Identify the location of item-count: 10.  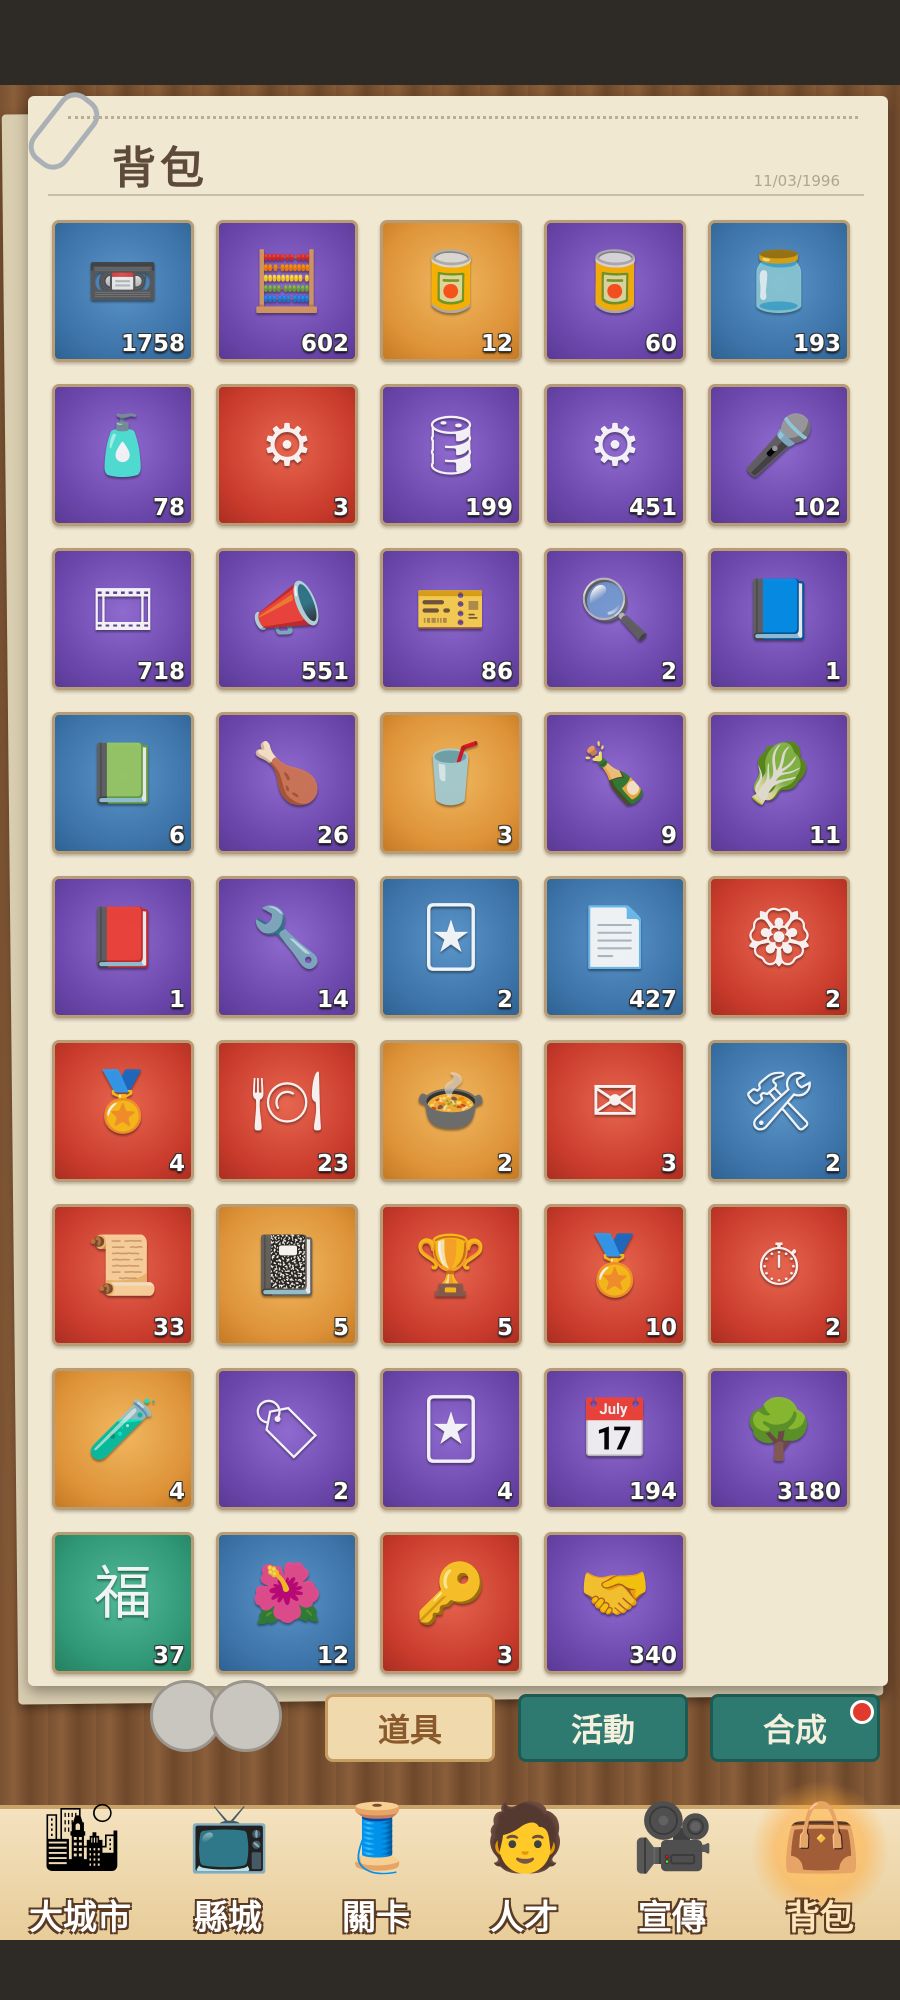
(660, 1328).